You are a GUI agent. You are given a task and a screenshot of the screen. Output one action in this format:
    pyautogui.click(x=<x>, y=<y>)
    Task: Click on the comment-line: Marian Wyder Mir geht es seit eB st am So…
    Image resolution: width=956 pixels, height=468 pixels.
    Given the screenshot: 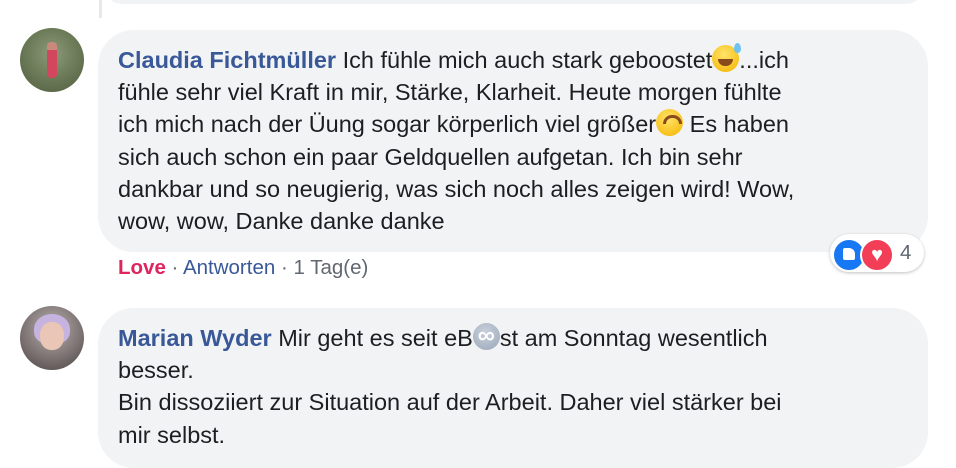 What is the action you would take?
    pyautogui.click(x=513, y=337)
    